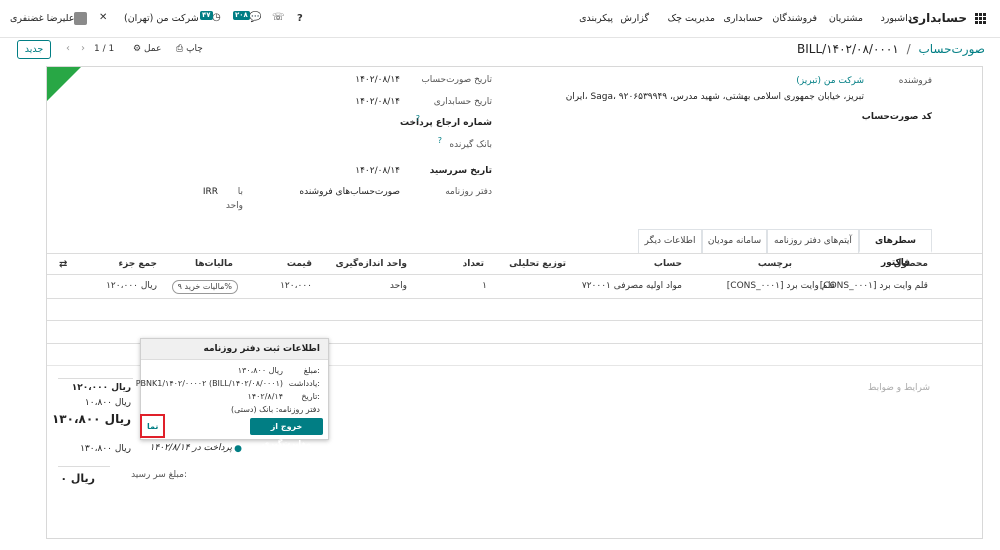 The image size is (1000, 550). Describe the element at coordinates (194, 49) in the screenshot. I see `print-label: چاپ` at that location.